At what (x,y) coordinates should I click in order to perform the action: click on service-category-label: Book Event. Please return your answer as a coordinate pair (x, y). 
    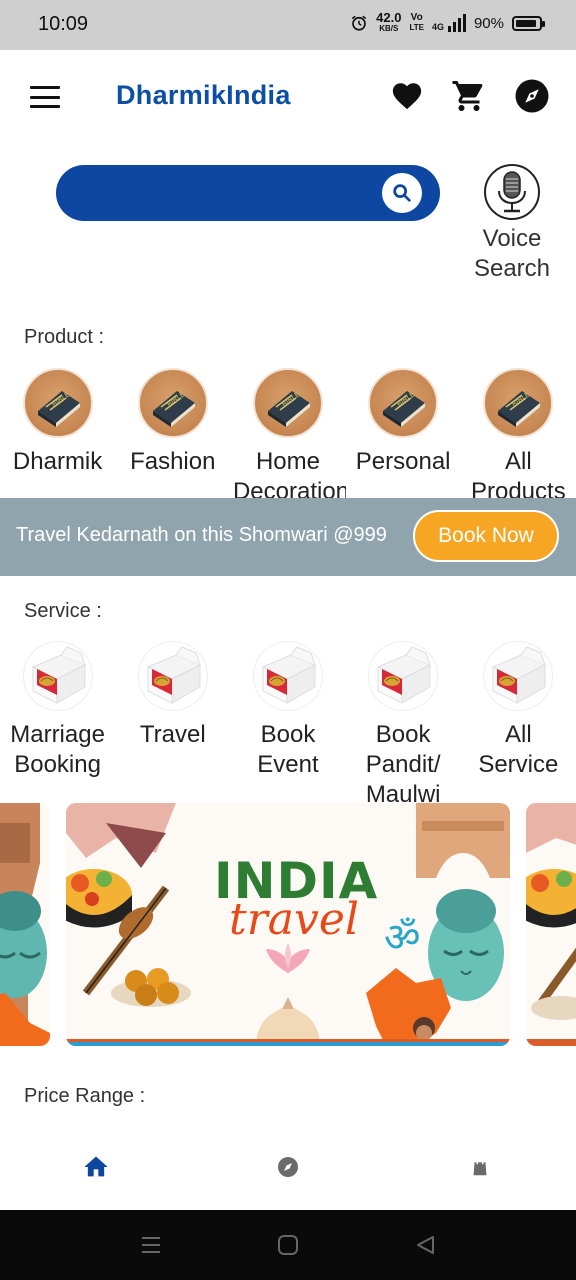
    Looking at the image, I should click on (288, 749).